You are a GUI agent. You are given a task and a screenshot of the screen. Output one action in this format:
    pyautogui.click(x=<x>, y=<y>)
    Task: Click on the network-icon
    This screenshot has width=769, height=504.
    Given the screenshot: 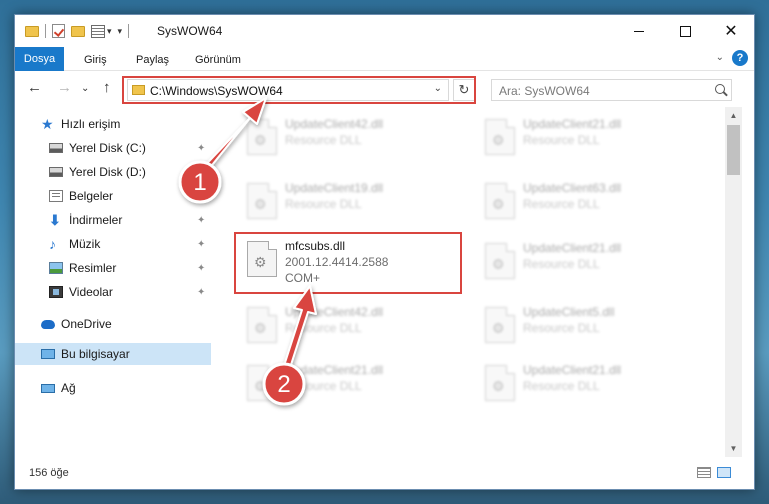 What is the action you would take?
    pyautogui.click(x=48, y=388)
    